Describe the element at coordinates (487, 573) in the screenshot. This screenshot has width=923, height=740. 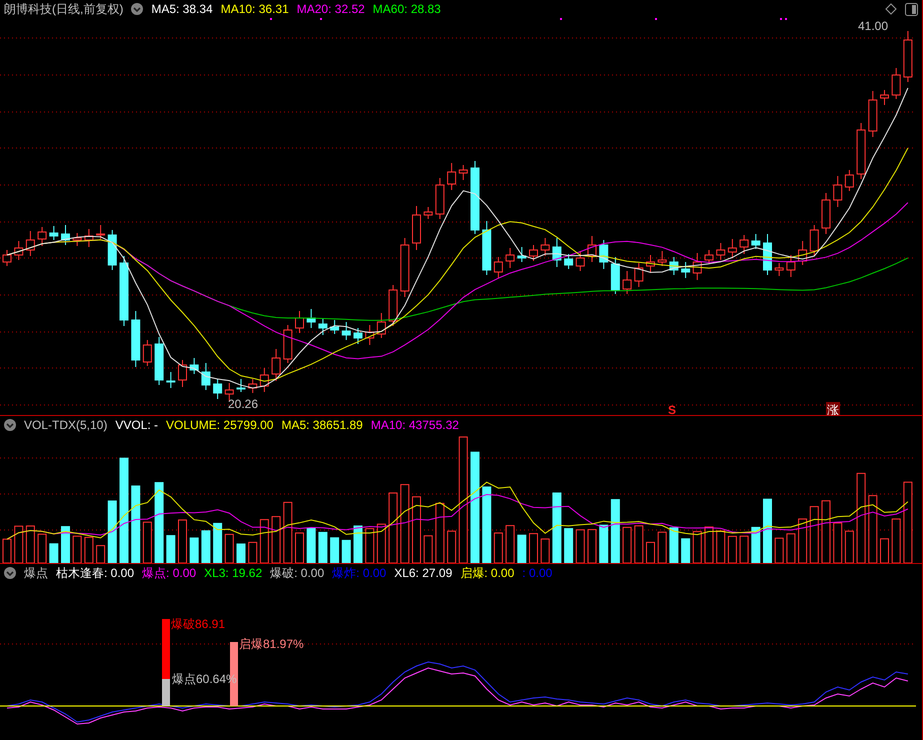
I see `legend-value: 启爆: 0.00` at that location.